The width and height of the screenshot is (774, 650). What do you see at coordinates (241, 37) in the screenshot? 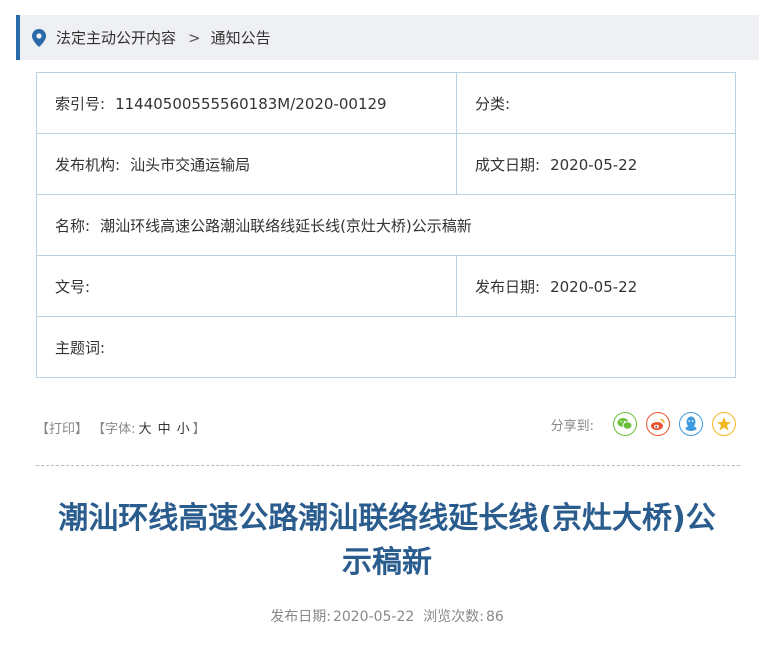
I see `breadcrumb-item-notices: 通知公告` at bounding box center [241, 37].